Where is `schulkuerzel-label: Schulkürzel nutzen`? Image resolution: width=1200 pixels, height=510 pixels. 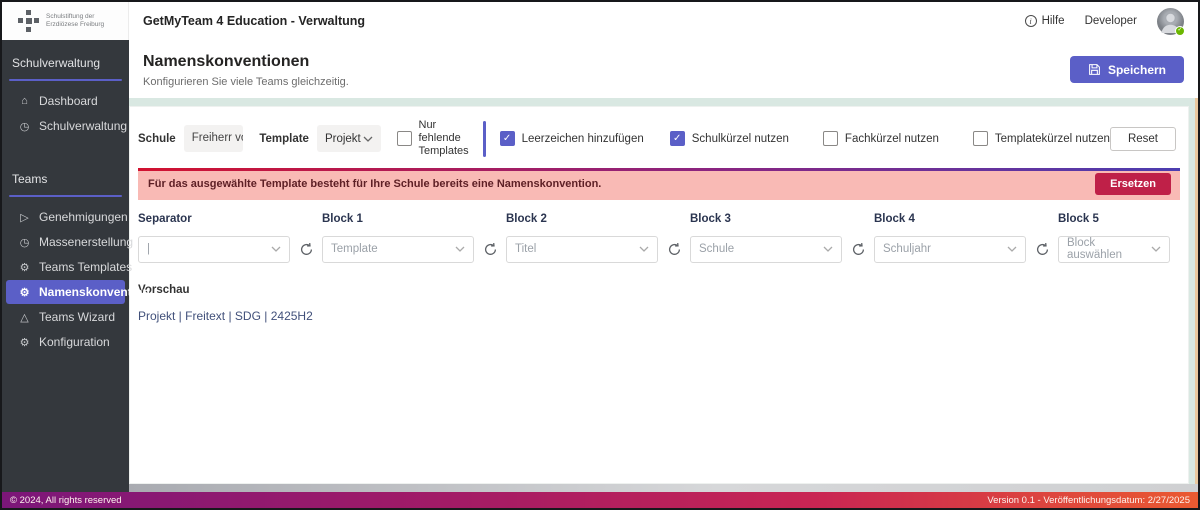
schulkuerzel-label: Schulkürzel nutzen is located at coordinates (740, 138).